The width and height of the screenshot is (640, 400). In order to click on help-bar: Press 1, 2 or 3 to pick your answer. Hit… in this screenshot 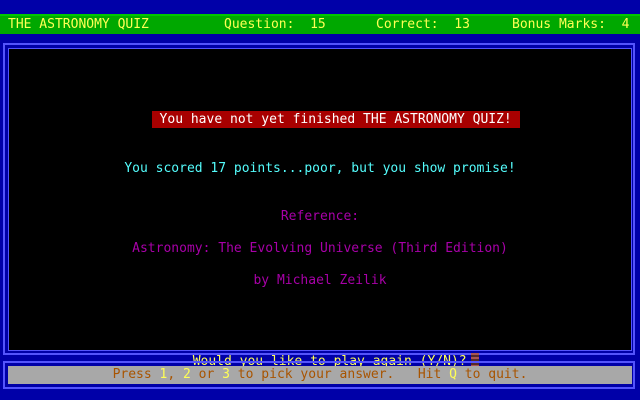, I will do `click(320, 375)`.